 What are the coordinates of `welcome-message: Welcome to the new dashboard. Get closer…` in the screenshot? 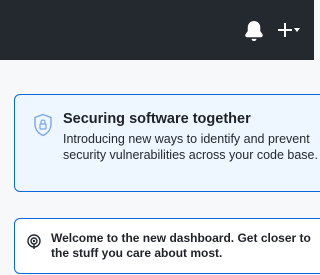 It's located at (181, 245).